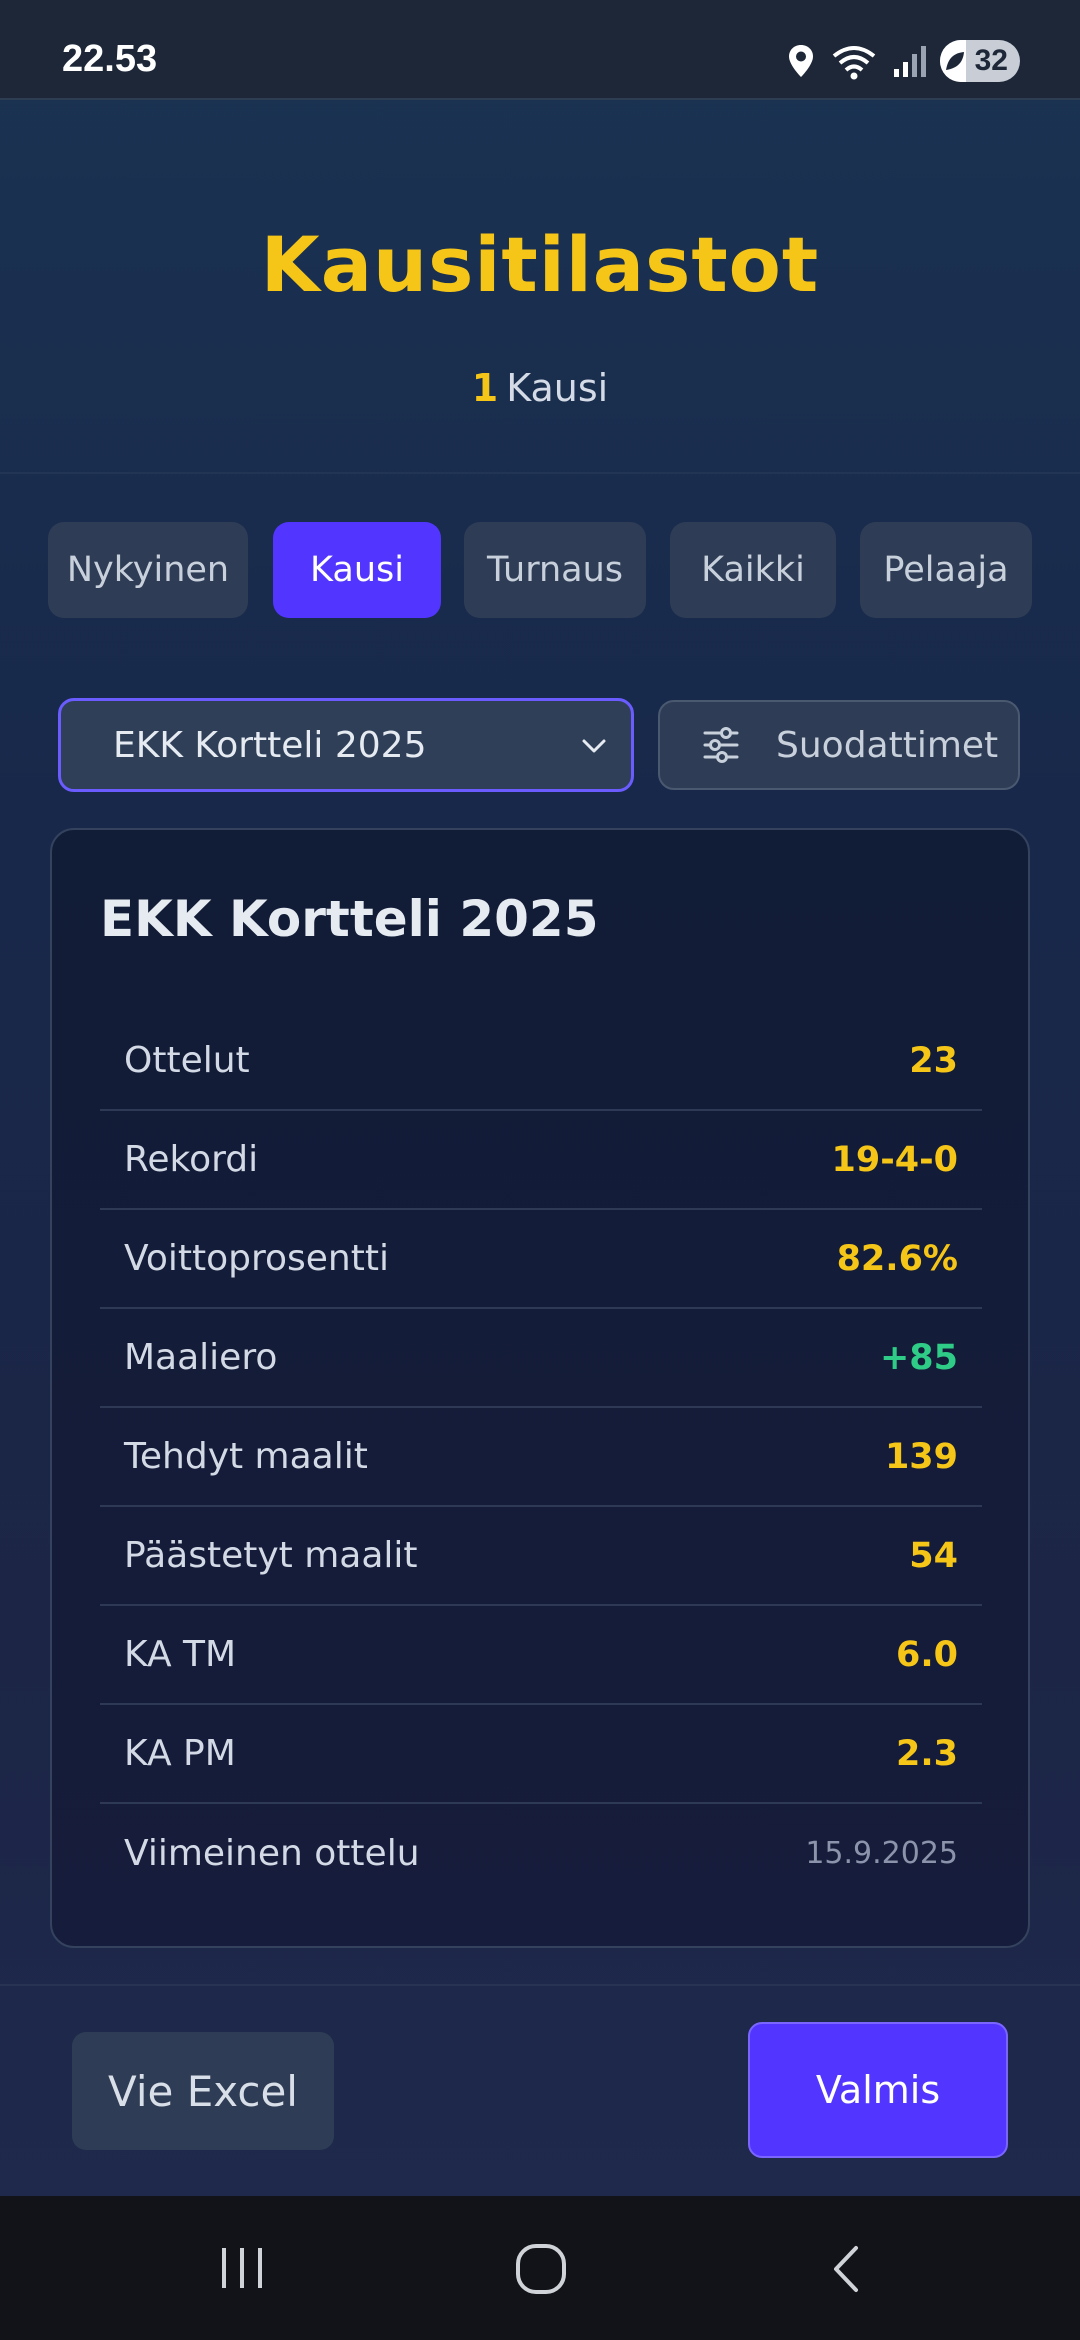 This screenshot has height=2340, width=1080. Describe the element at coordinates (881, 1853) in the screenshot. I see `stat-value: 15.9.2025` at that location.